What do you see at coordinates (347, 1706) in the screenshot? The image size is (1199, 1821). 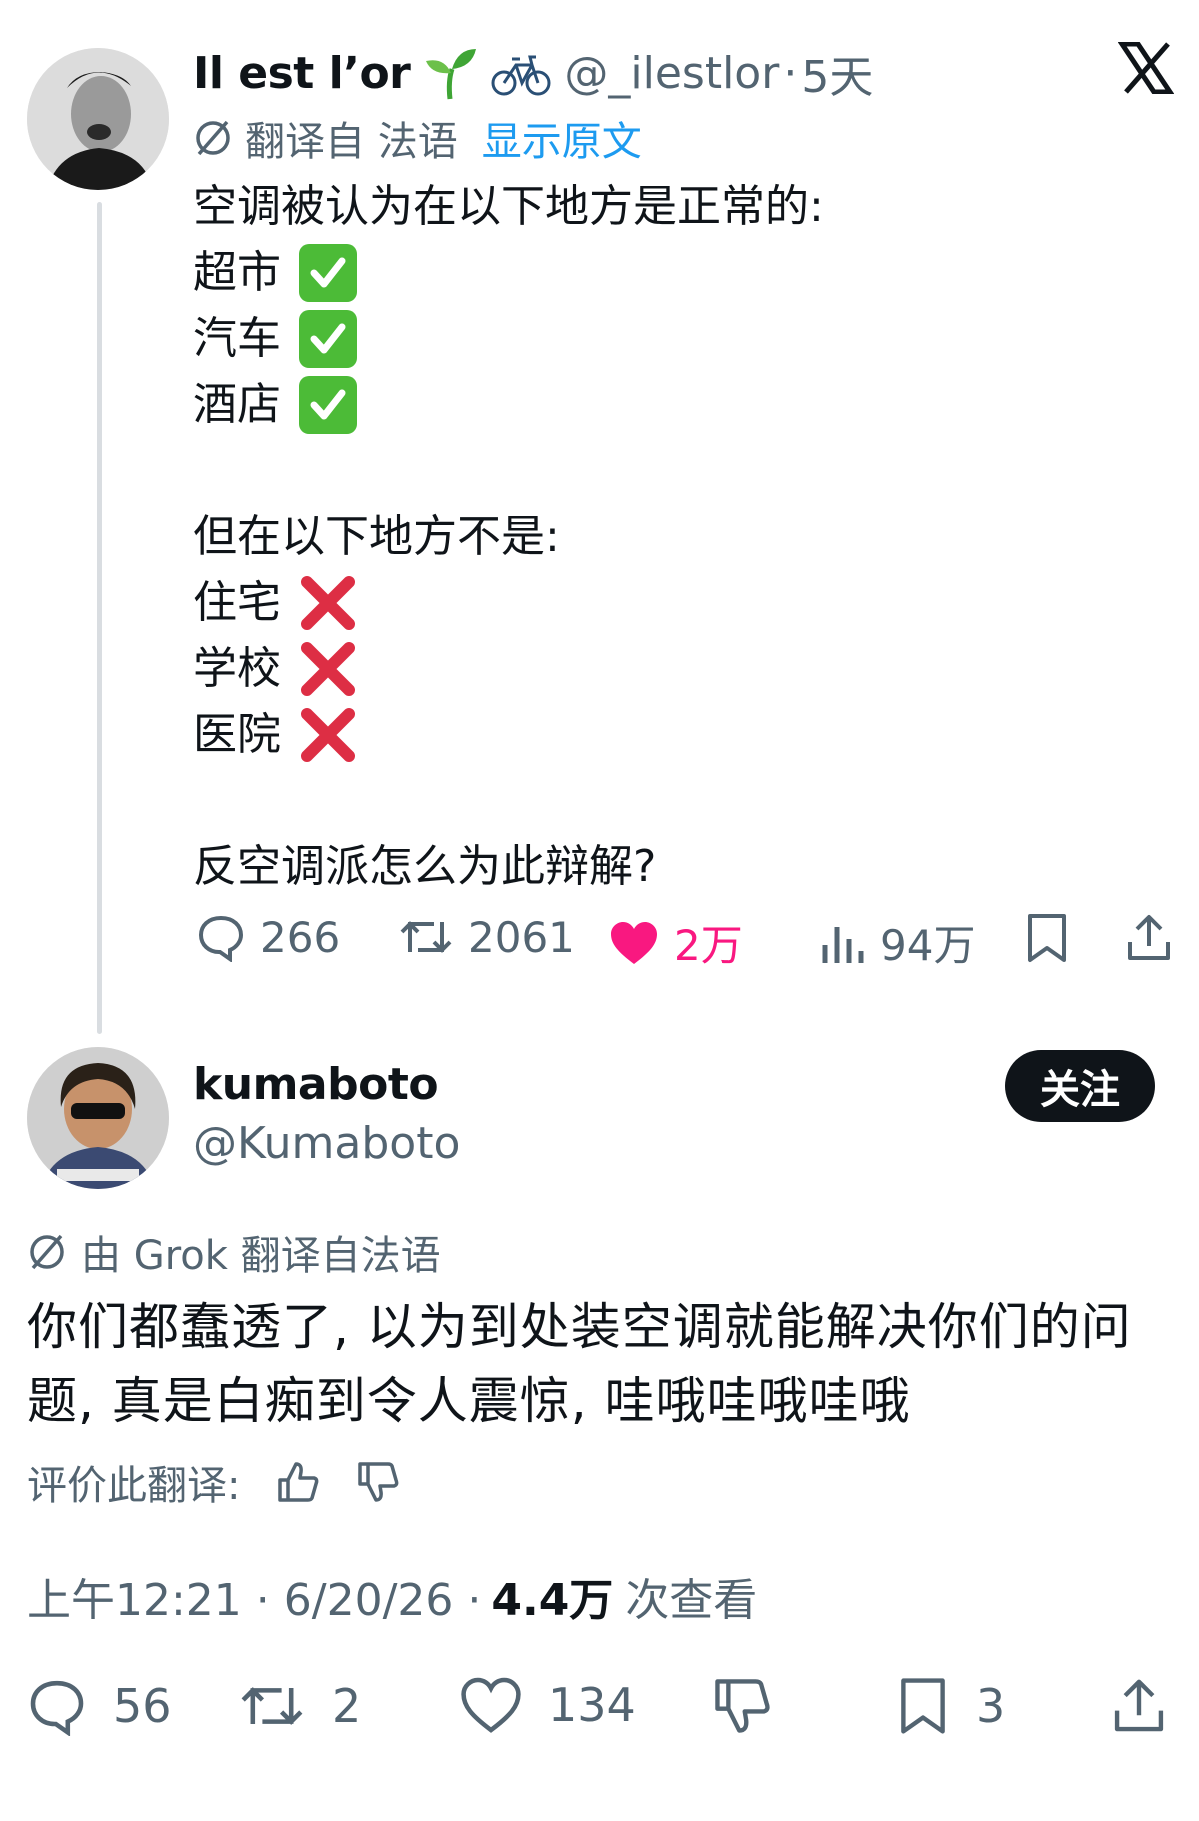 I see `reply-retweet-count: 2` at bounding box center [347, 1706].